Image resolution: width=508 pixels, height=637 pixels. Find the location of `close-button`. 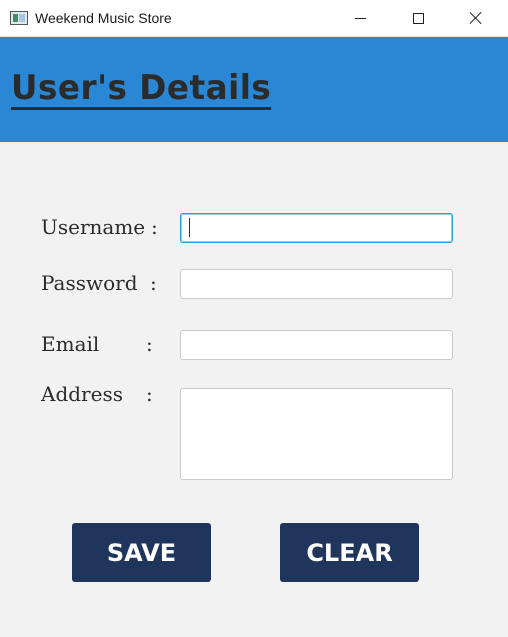

close-button is located at coordinates (476, 18).